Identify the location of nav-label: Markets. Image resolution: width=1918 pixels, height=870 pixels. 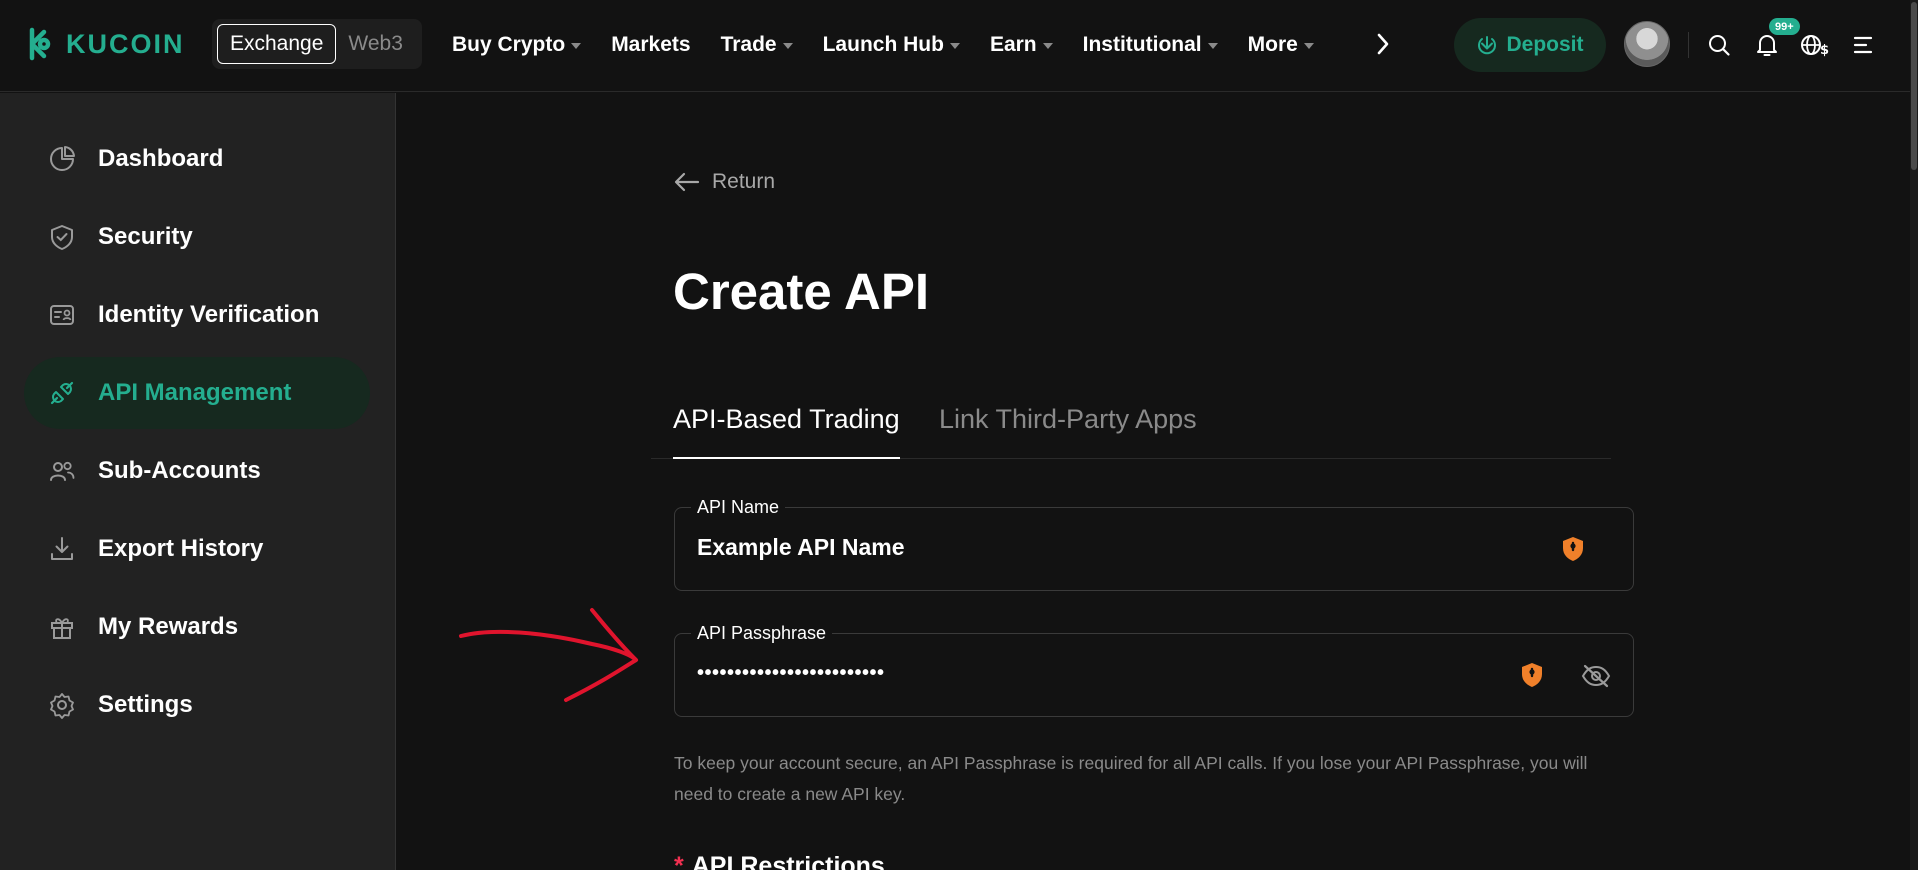
(651, 44).